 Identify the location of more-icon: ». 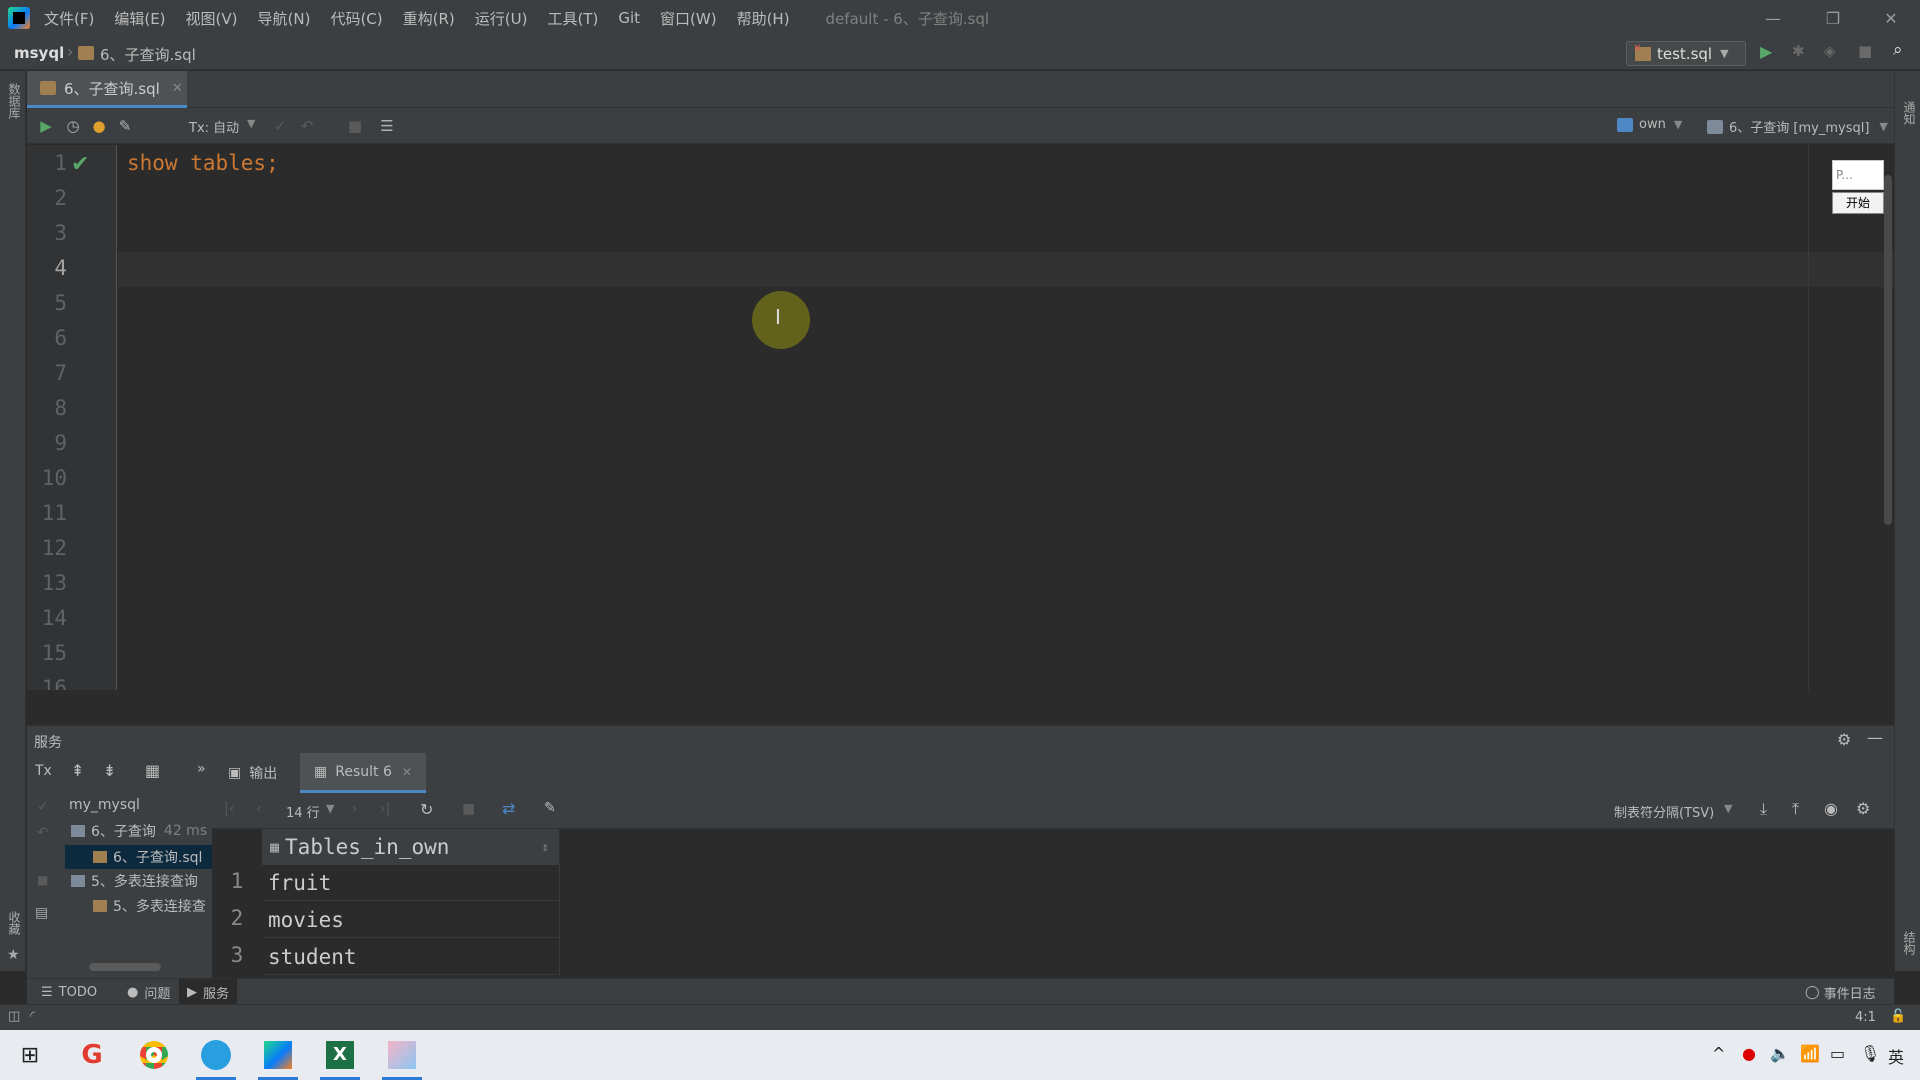
(201, 769).